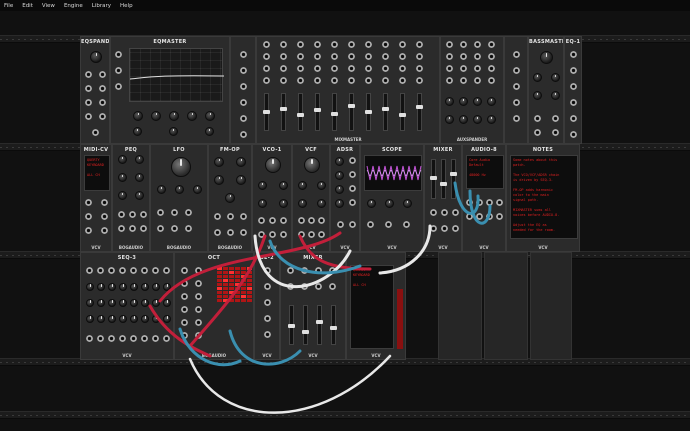 The height and width of the screenshot is (431, 690). I want to click on knob-attack, so click(339, 161).